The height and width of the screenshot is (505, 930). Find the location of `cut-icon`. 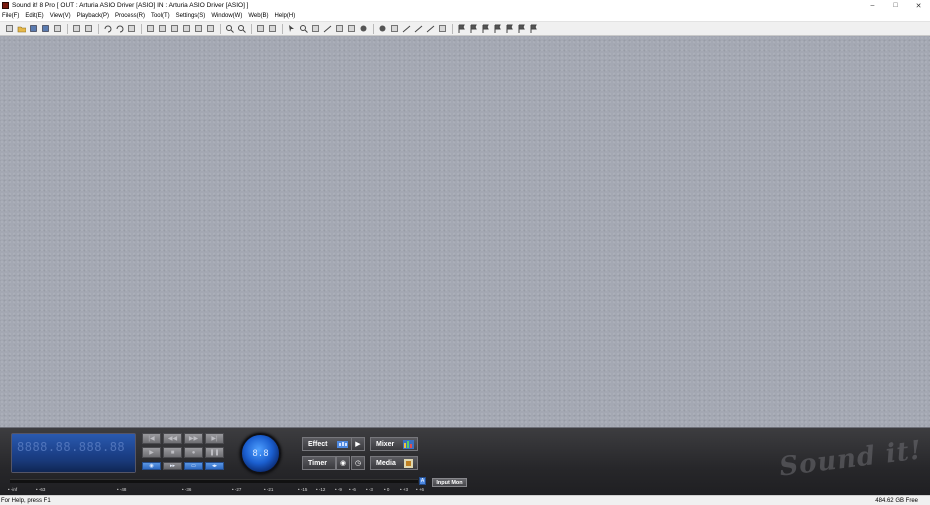

cut-icon is located at coordinates (150, 28).